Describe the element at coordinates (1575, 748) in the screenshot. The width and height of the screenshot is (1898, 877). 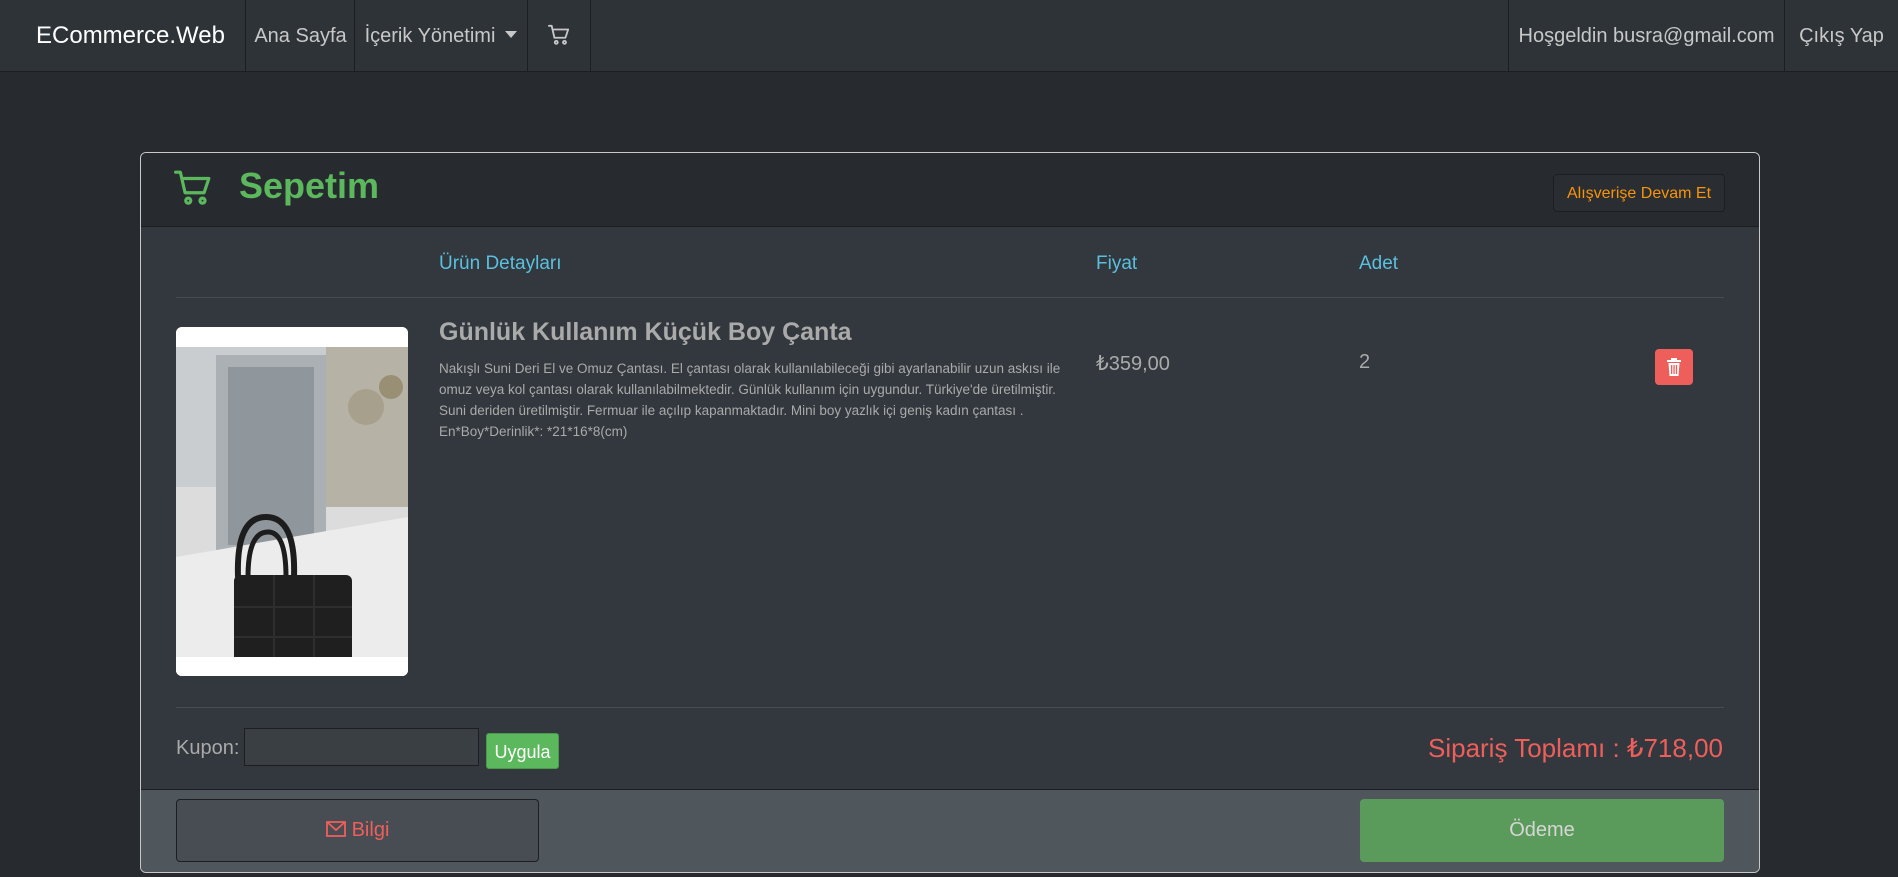
I see `order-total: Sipariş Toplamı : ₺718,00` at that location.